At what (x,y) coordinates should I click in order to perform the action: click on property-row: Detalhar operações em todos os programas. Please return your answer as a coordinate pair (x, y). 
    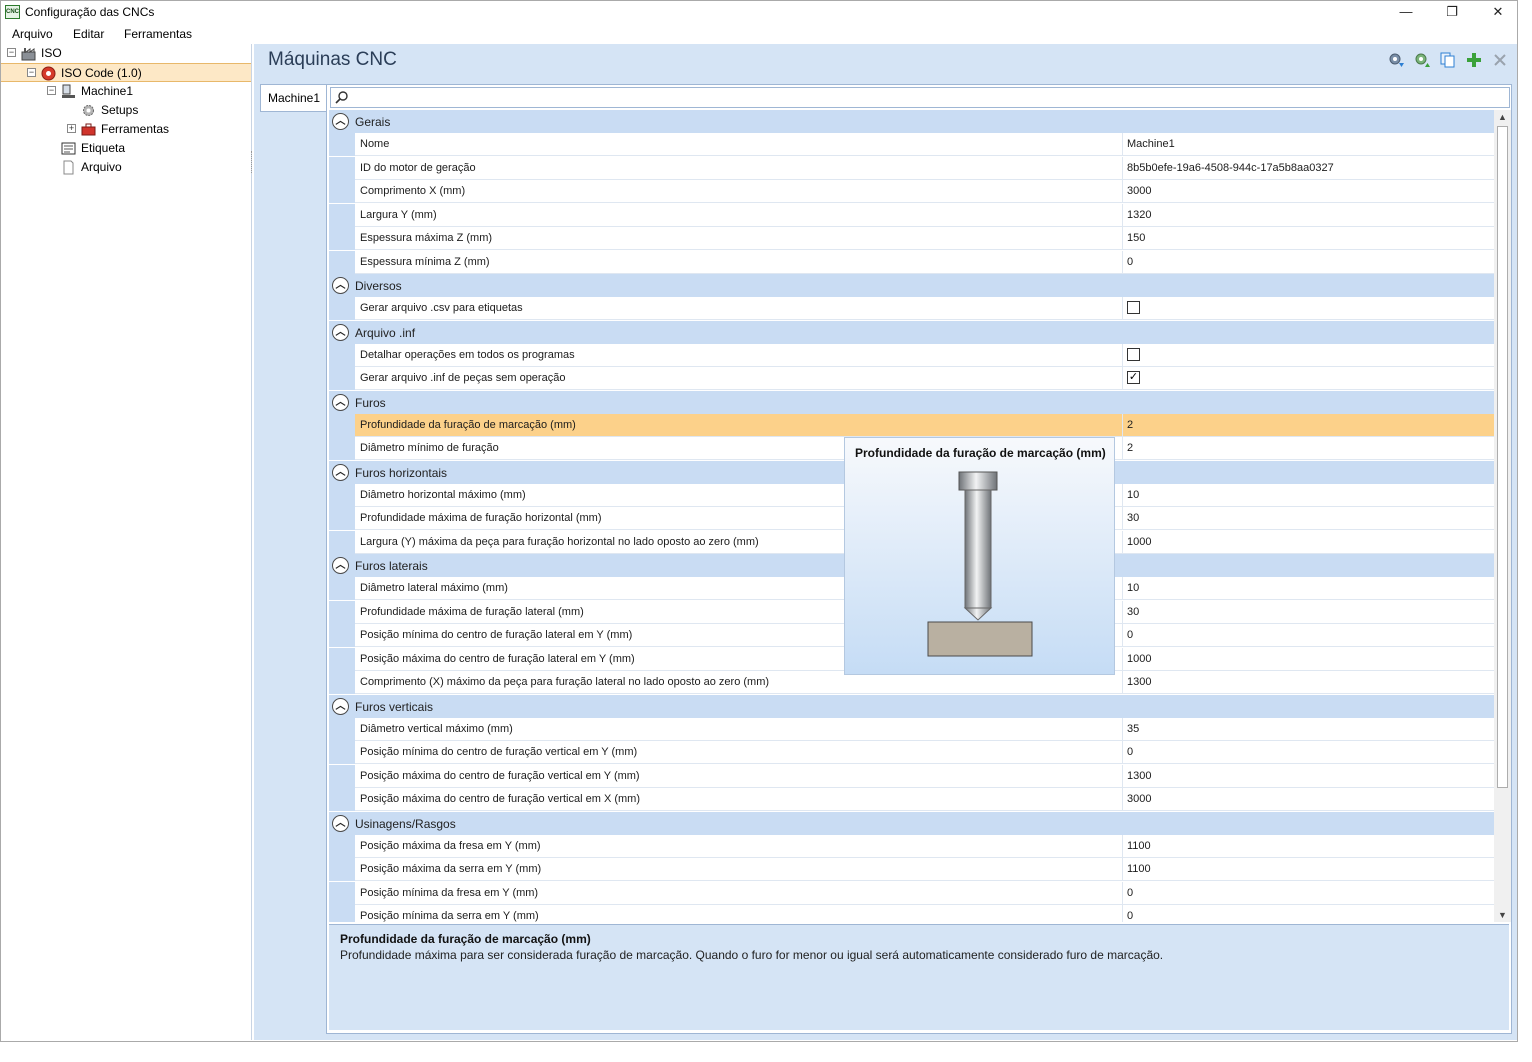
    Looking at the image, I should click on (924, 355).